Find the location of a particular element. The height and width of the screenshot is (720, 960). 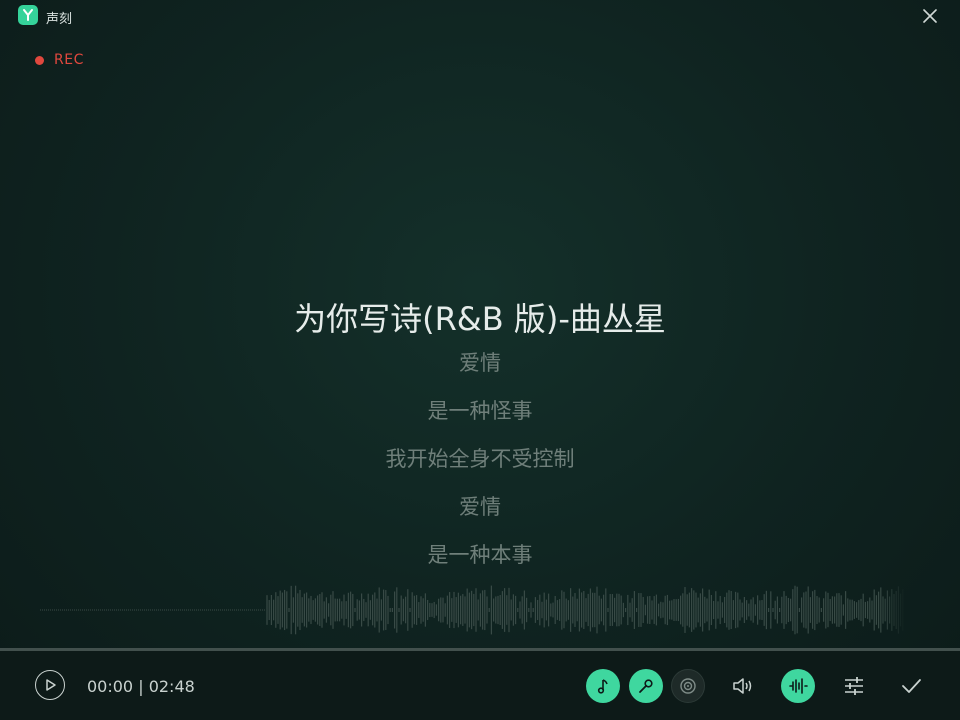

disc-toggle-button is located at coordinates (688, 686).